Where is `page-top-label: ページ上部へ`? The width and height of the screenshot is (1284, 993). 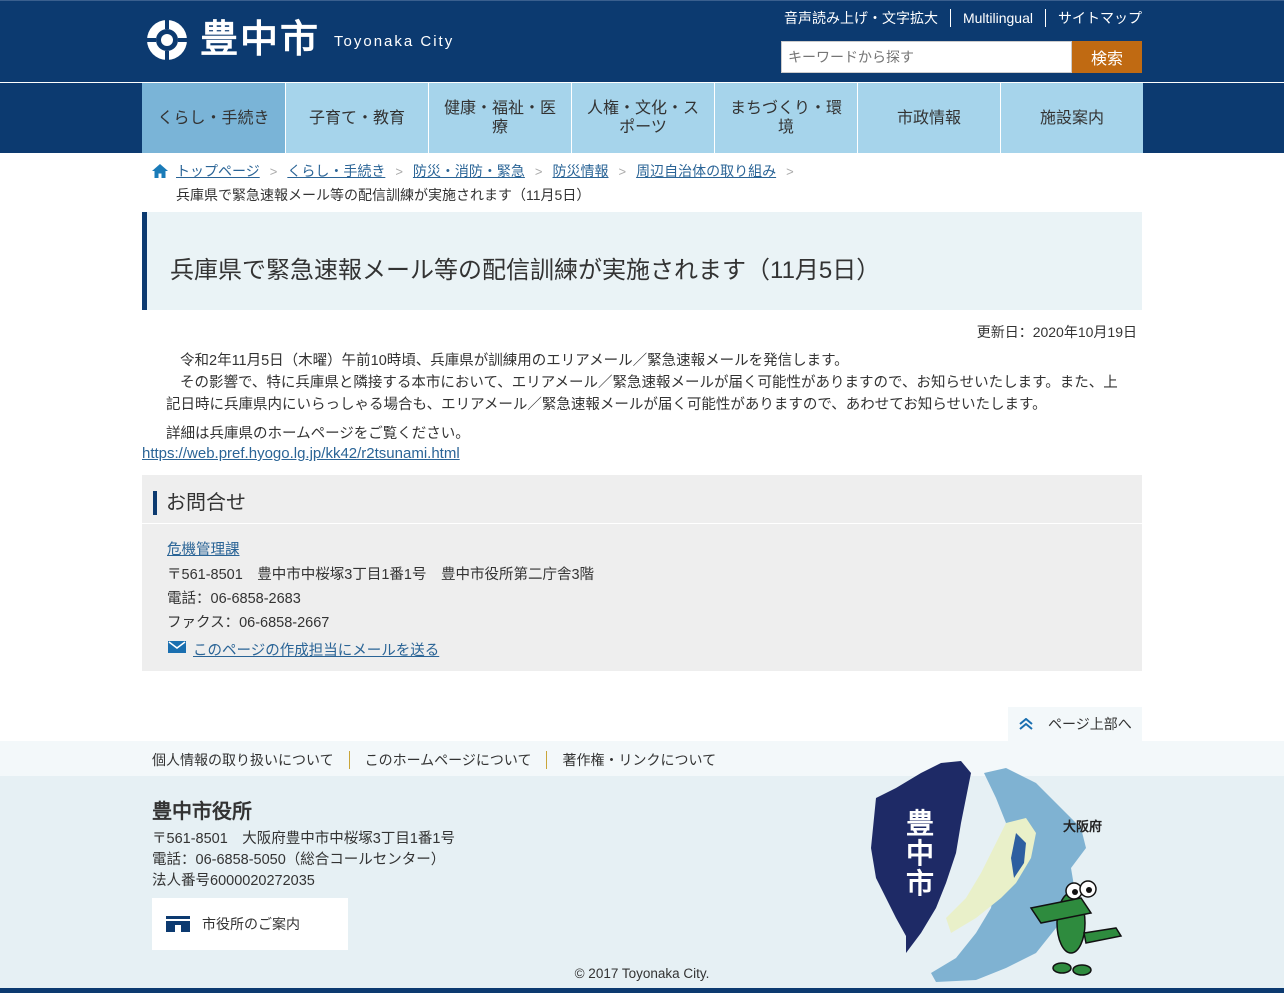
page-top-label: ページ上部へ is located at coordinates (1090, 724).